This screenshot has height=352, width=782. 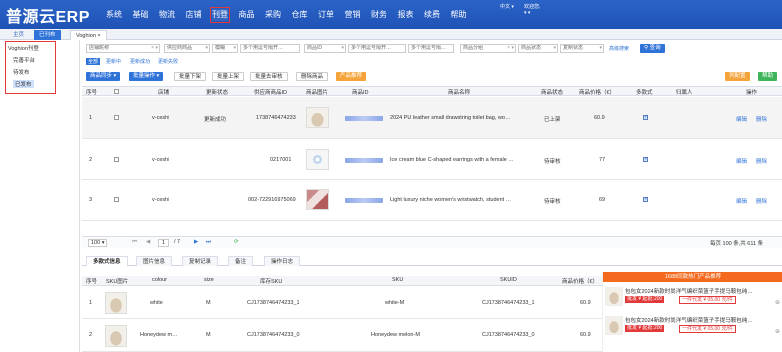 What do you see at coordinates (88, 35) in the screenshot?
I see `tab-voghion: Voghion ×` at bounding box center [88, 35].